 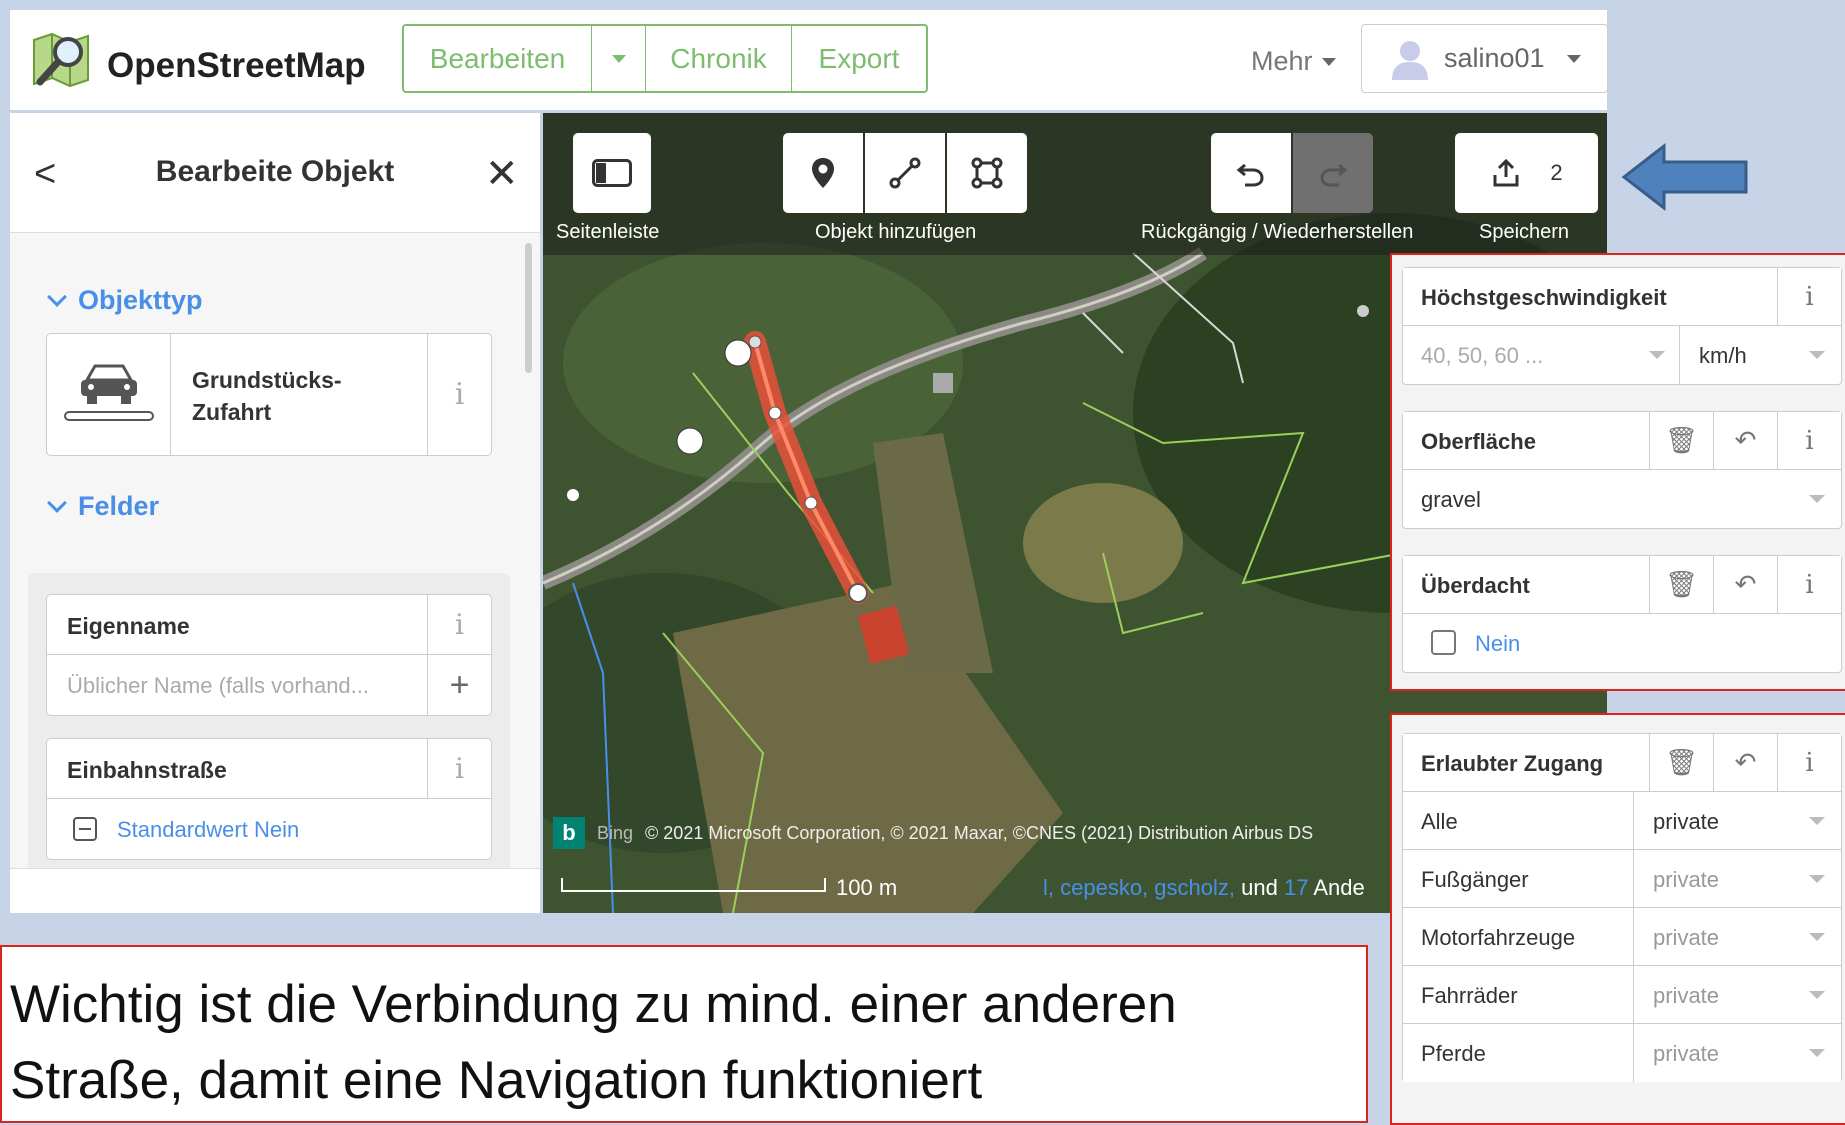 I want to click on add-line-button, so click(x=905, y=173).